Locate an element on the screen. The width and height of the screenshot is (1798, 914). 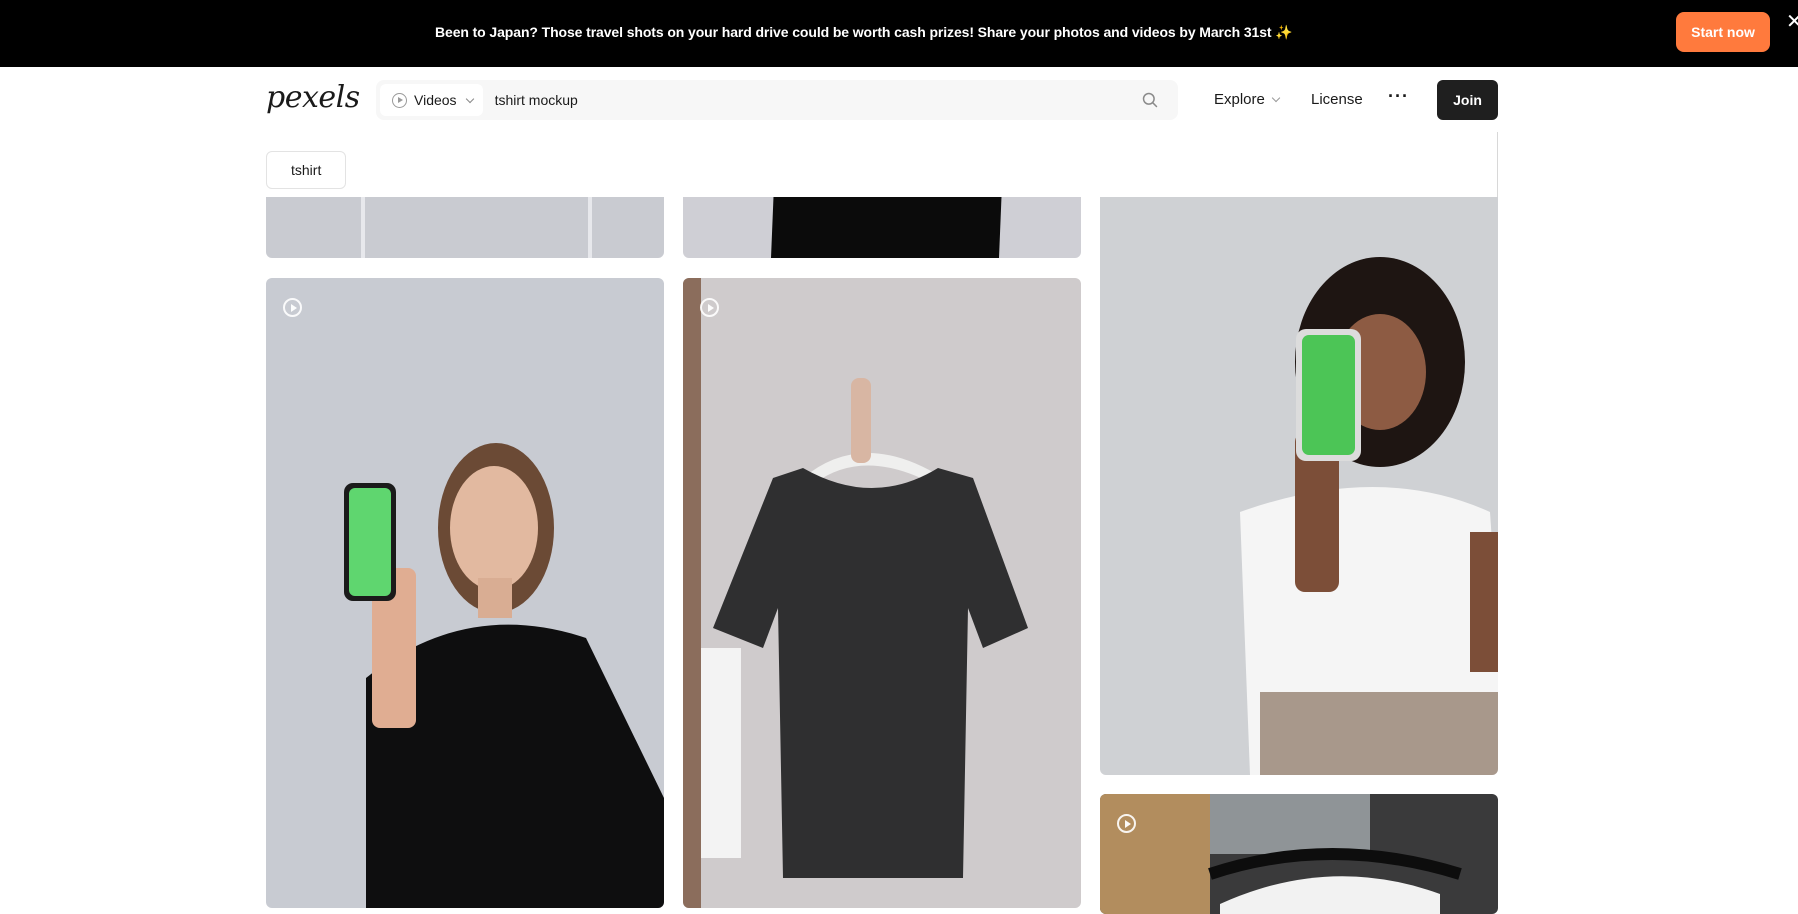
explore-label: Explore is located at coordinates (1239, 99).